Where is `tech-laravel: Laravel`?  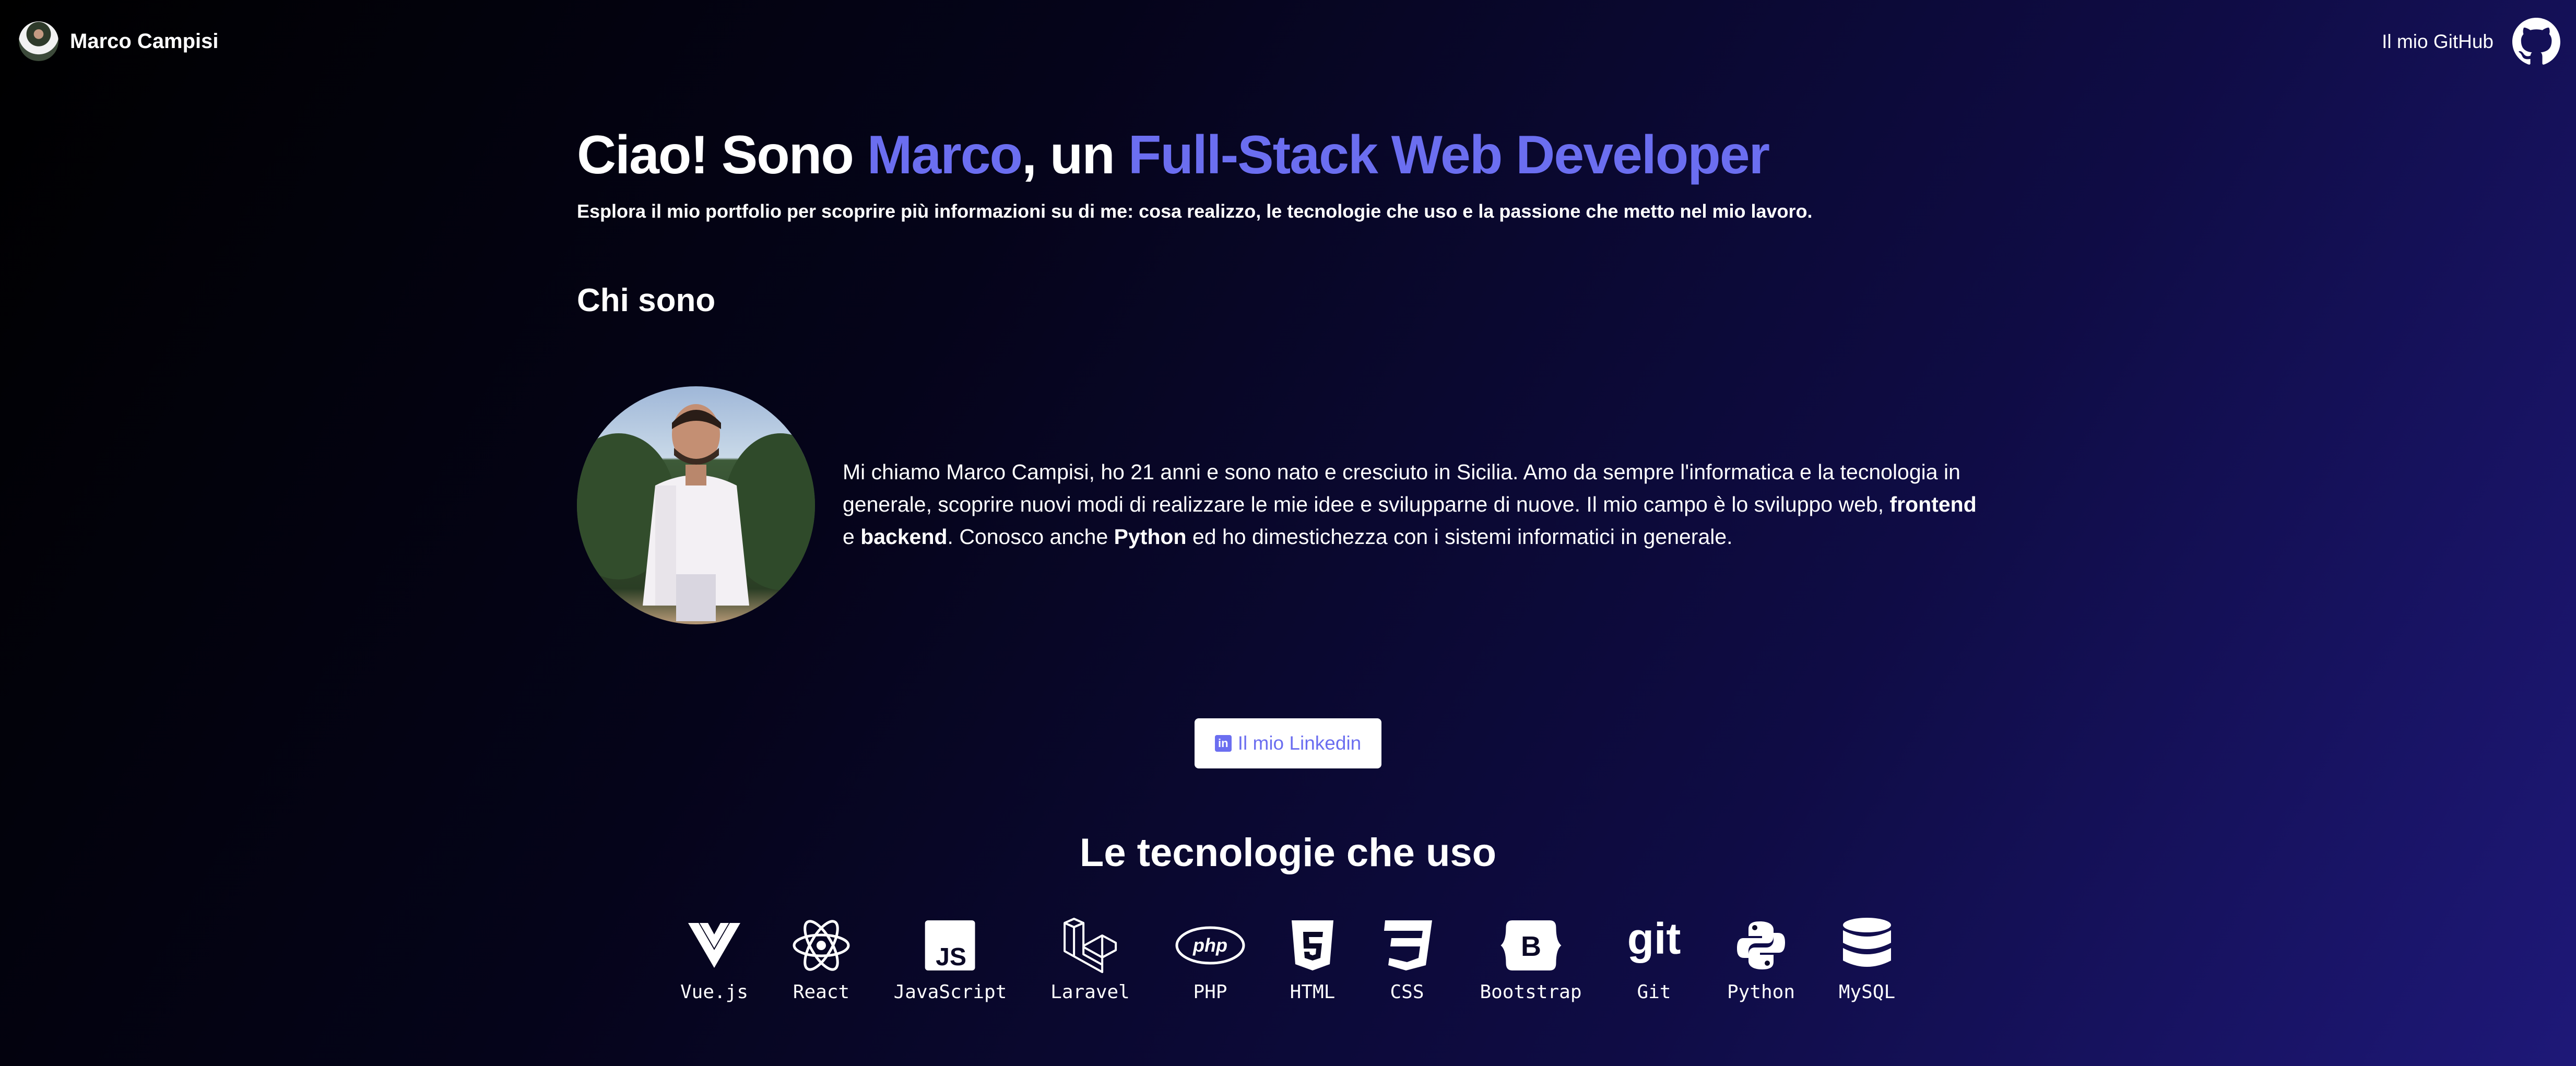 tech-laravel: Laravel is located at coordinates (1090, 960).